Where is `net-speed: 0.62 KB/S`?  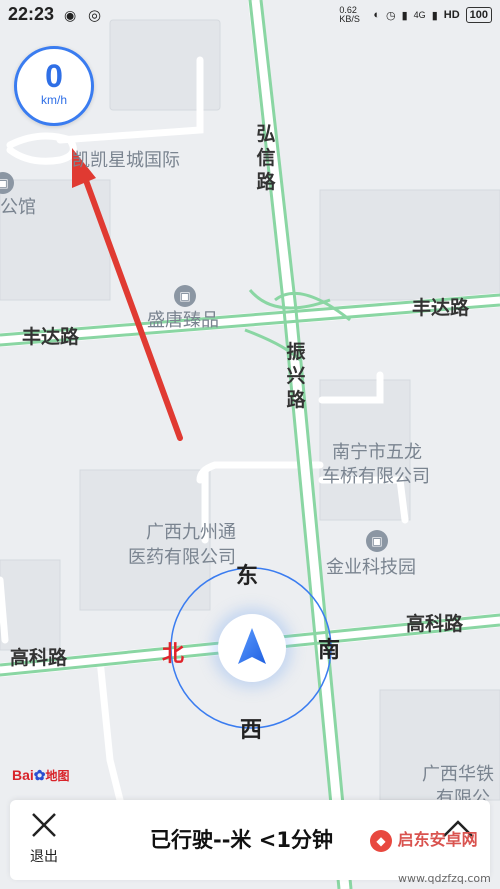
net-speed: 0.62 KB/S is located at coordinates (349, 14).